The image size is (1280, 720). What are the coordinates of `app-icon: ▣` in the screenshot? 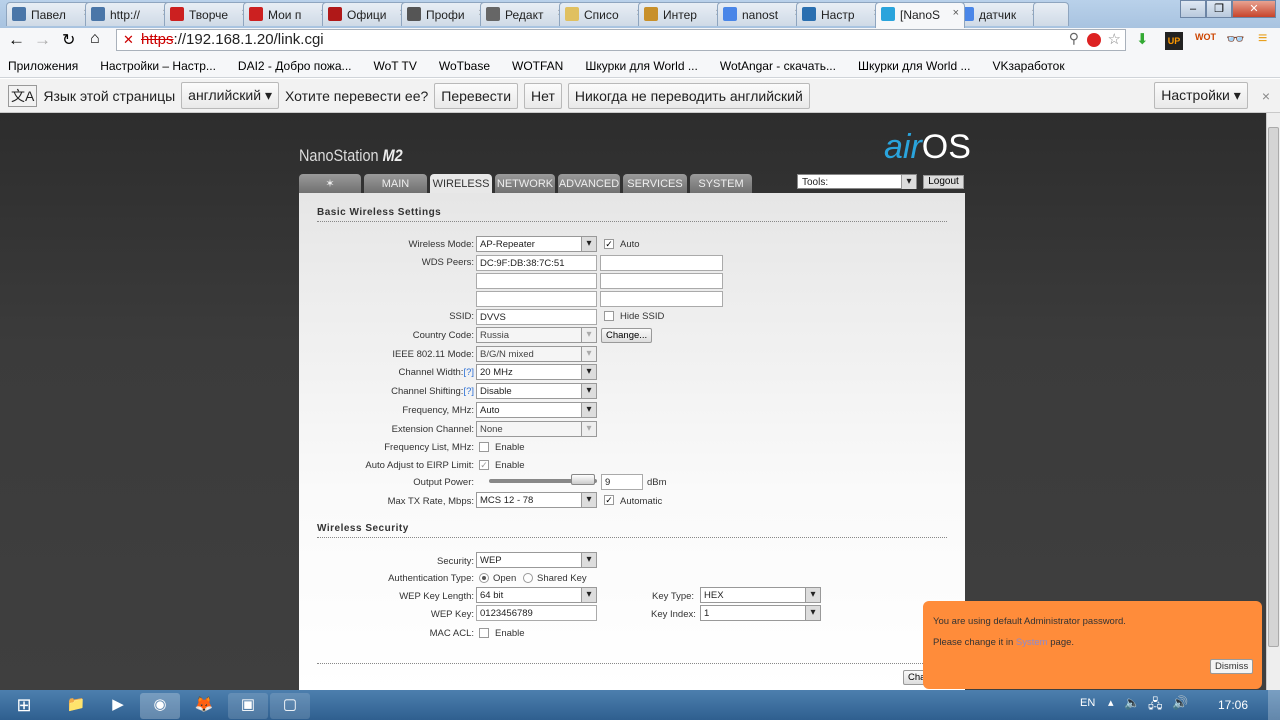 It's located at (248, 706).